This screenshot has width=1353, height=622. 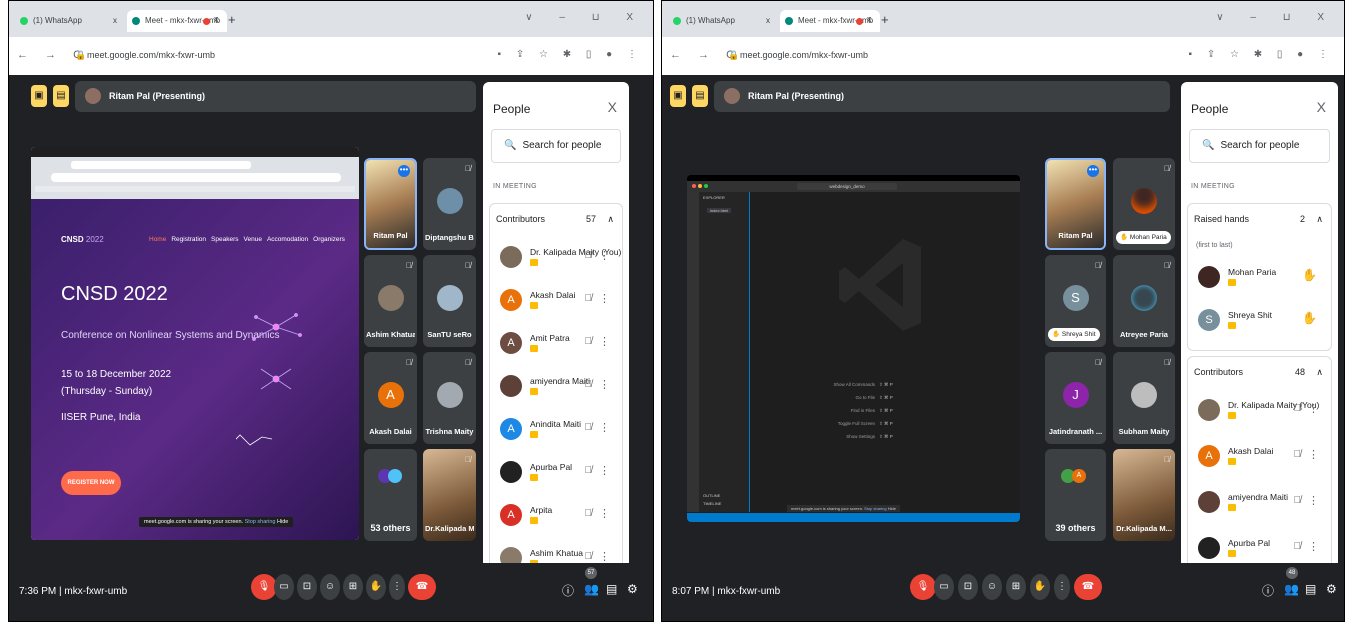 What do you see at coordinates (253, 239) in the screenshot?
I see `nav-venue: Venue` at bounding box center [253, 239].